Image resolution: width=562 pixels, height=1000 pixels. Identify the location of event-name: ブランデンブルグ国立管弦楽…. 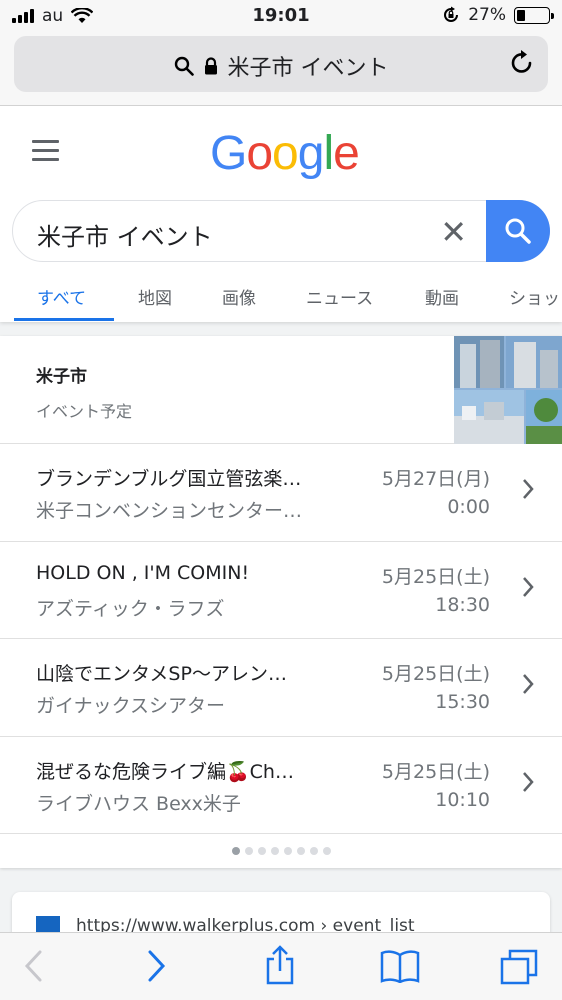
(169, 479).